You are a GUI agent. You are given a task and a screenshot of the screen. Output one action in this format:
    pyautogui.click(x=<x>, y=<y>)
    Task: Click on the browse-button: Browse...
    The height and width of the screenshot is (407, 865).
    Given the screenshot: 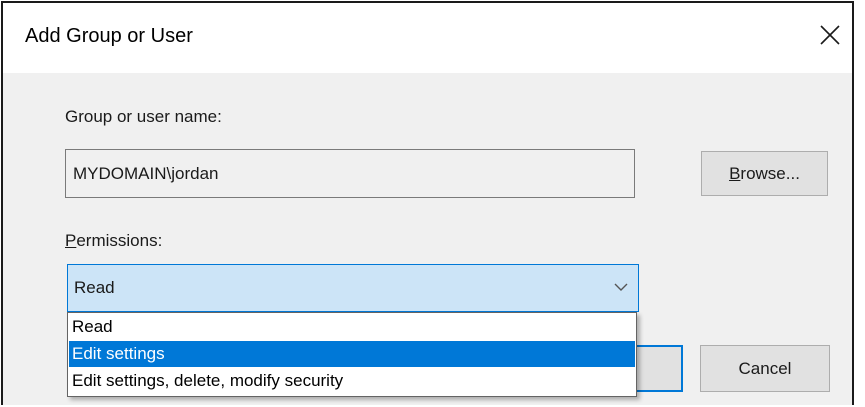 What is the action you would take?
    pyautogui.click(x=764, y=173)
    